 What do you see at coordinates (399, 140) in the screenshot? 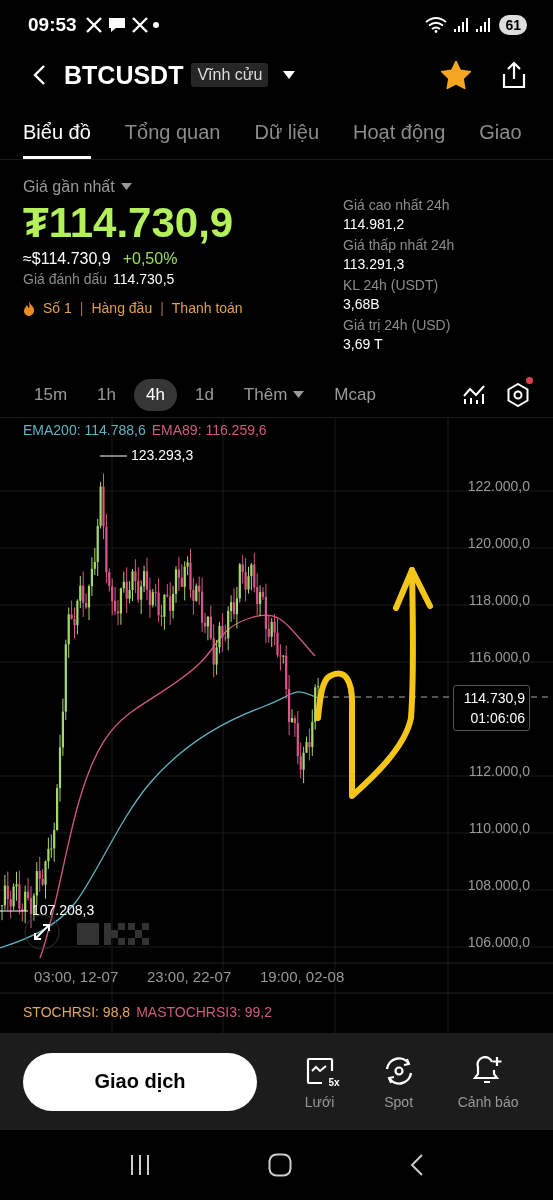
I see `tab: Hoạt động` at bounding box center [399, 140].